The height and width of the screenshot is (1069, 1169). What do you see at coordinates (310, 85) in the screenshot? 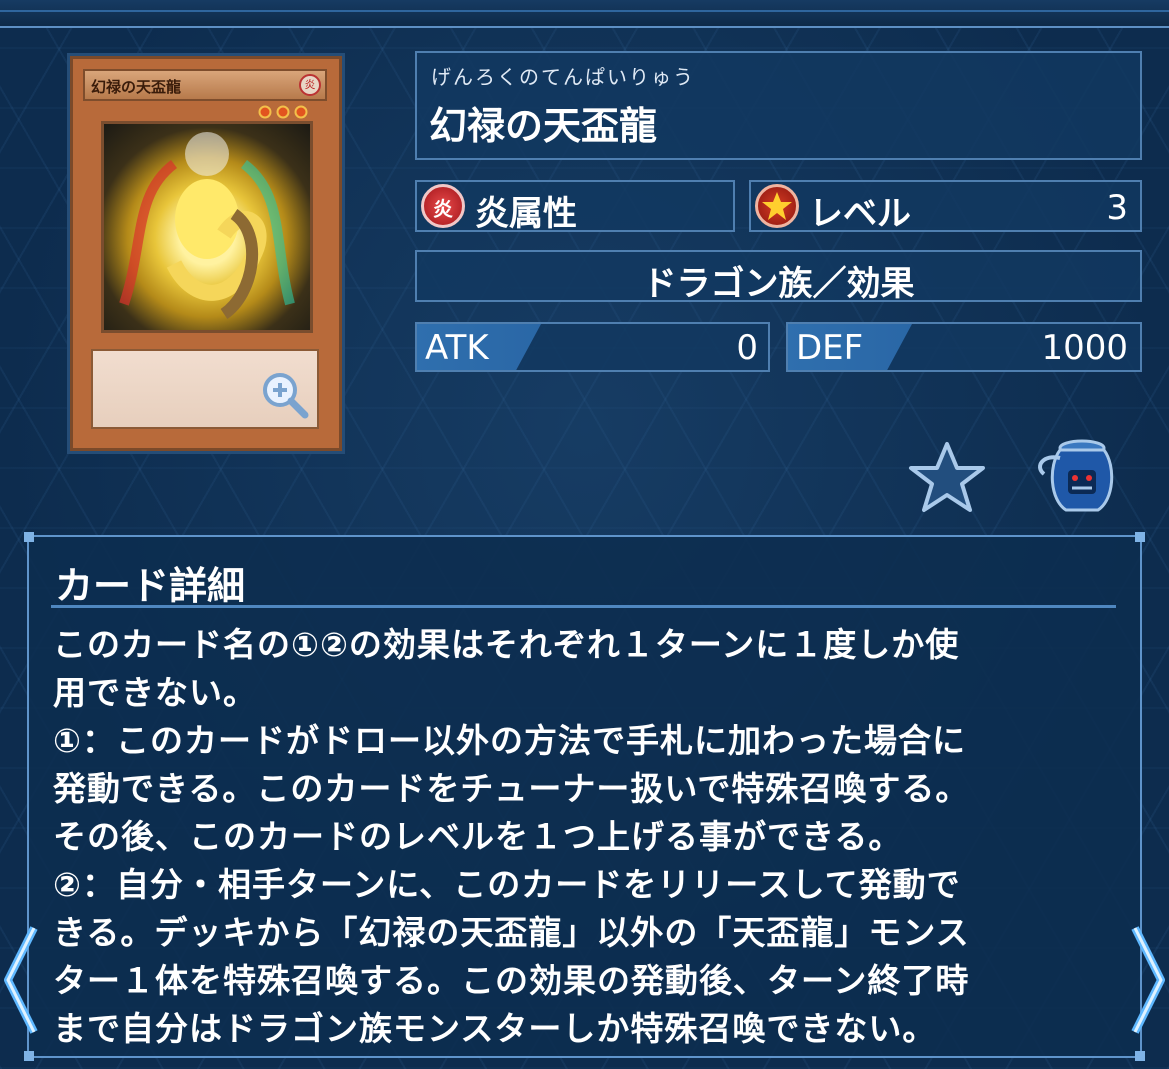
I see `card-image-attribute-icon: 炎` at bounding box center [310, 85].